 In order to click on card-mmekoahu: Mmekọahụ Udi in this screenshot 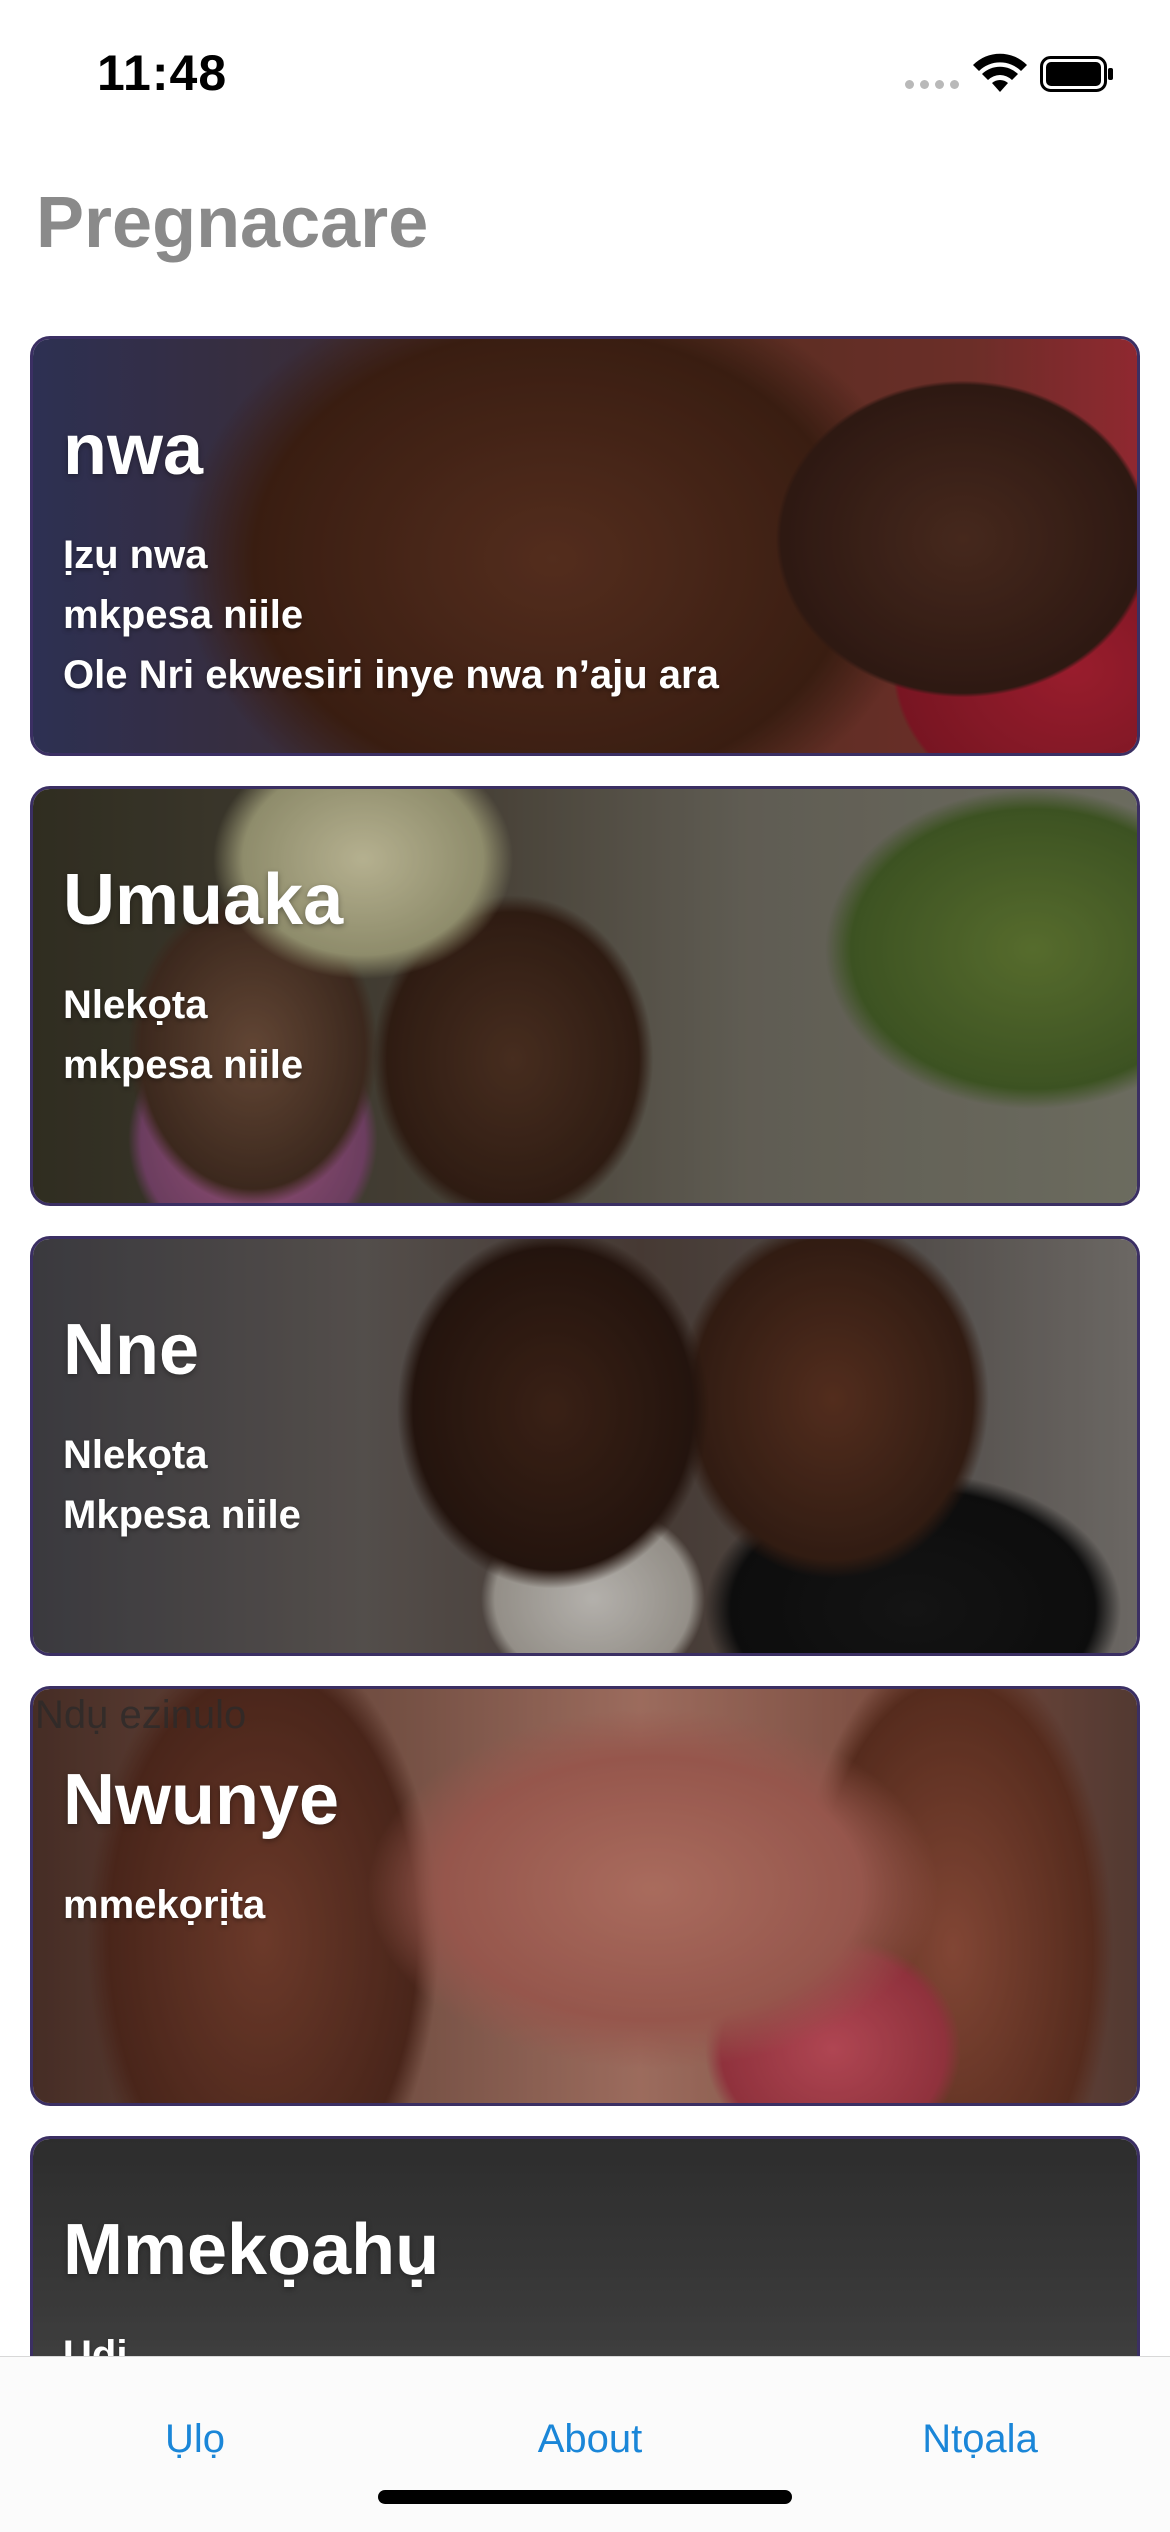, I will do `click(585, 2246)`.